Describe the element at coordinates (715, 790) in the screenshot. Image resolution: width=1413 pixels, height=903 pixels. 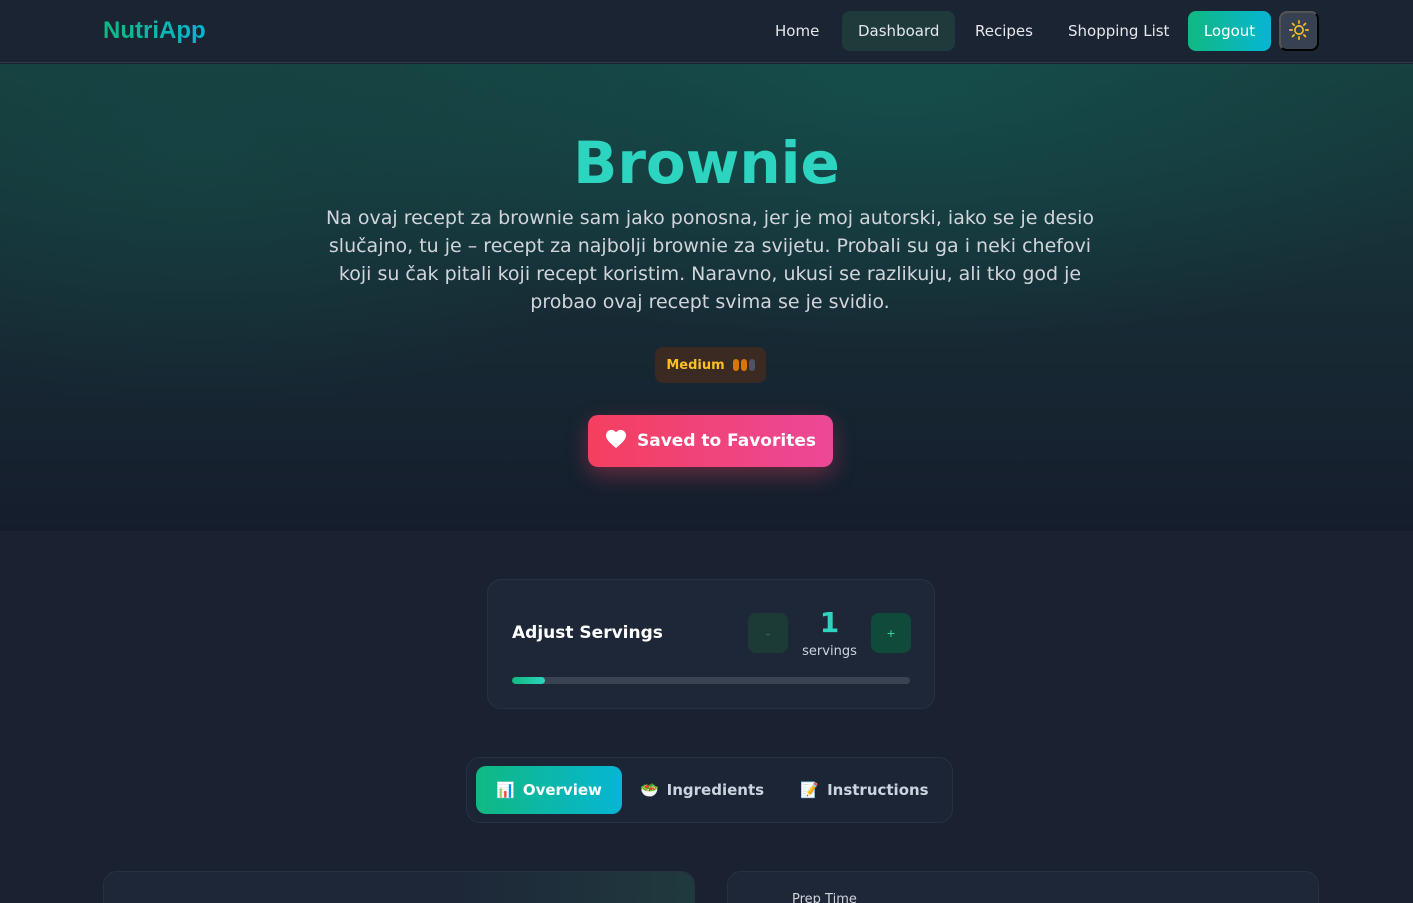
I see `tab-ingredients-label: Ingredients` at that location.